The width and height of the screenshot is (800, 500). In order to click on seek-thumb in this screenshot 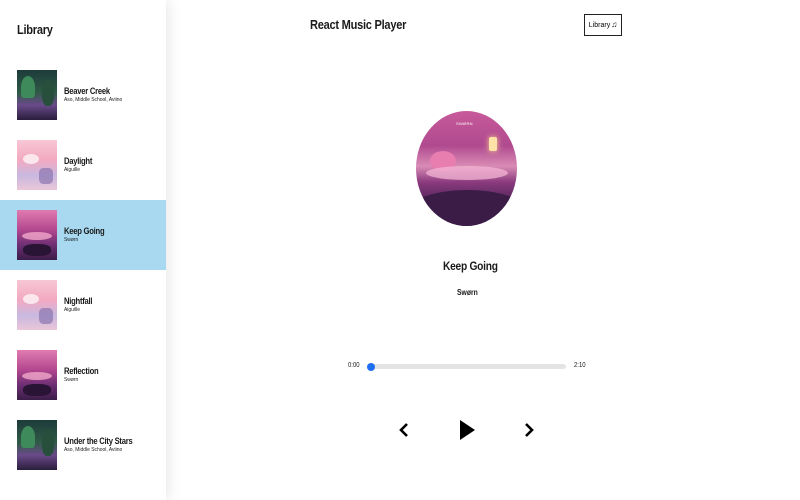, I will do `click(371, 366)`.